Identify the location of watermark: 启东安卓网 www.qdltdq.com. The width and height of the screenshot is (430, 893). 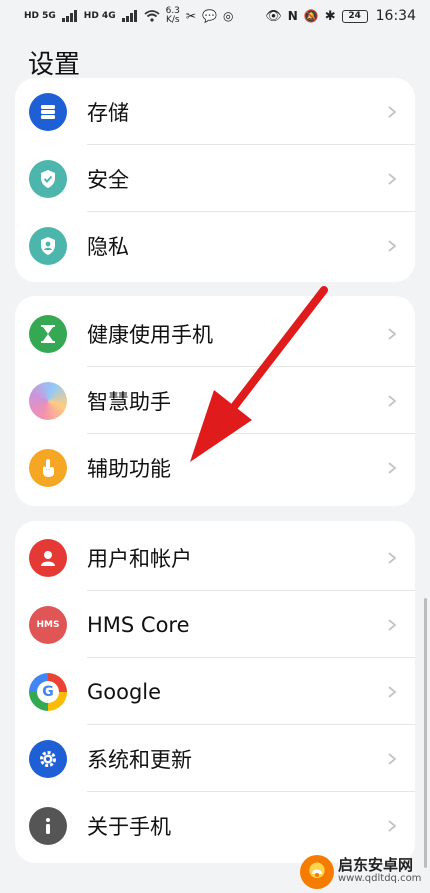
(365, 871).